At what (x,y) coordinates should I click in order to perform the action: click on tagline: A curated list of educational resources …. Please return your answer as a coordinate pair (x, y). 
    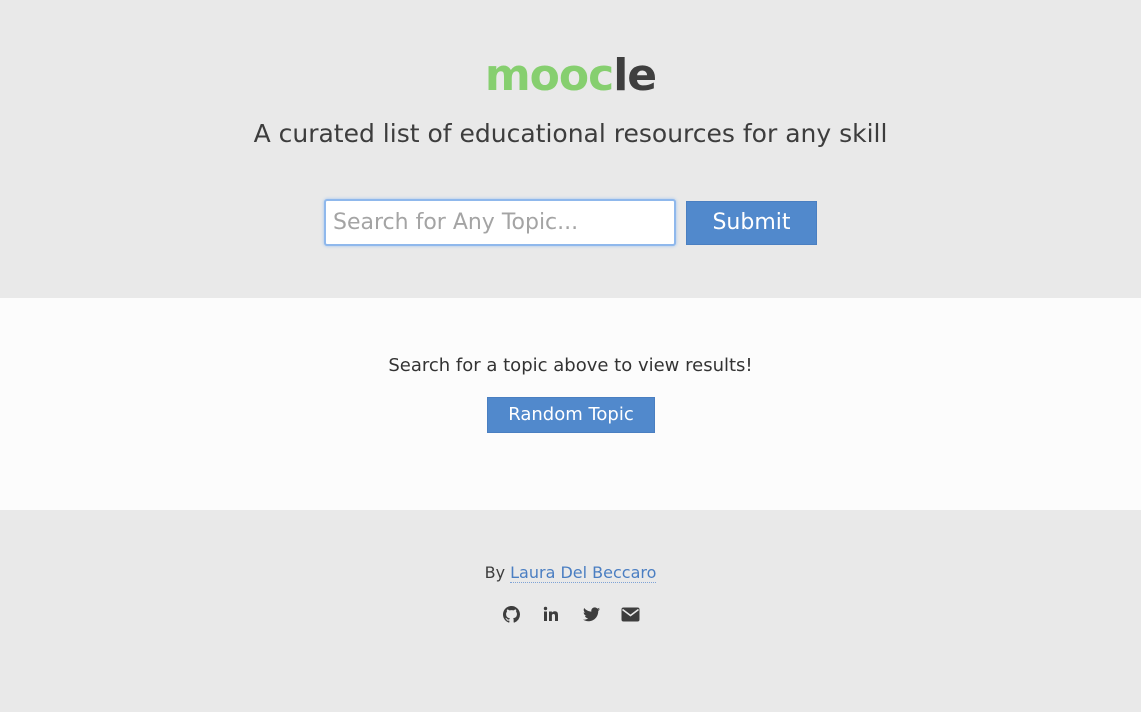
    Looking at the image, I should click on (570, 133).